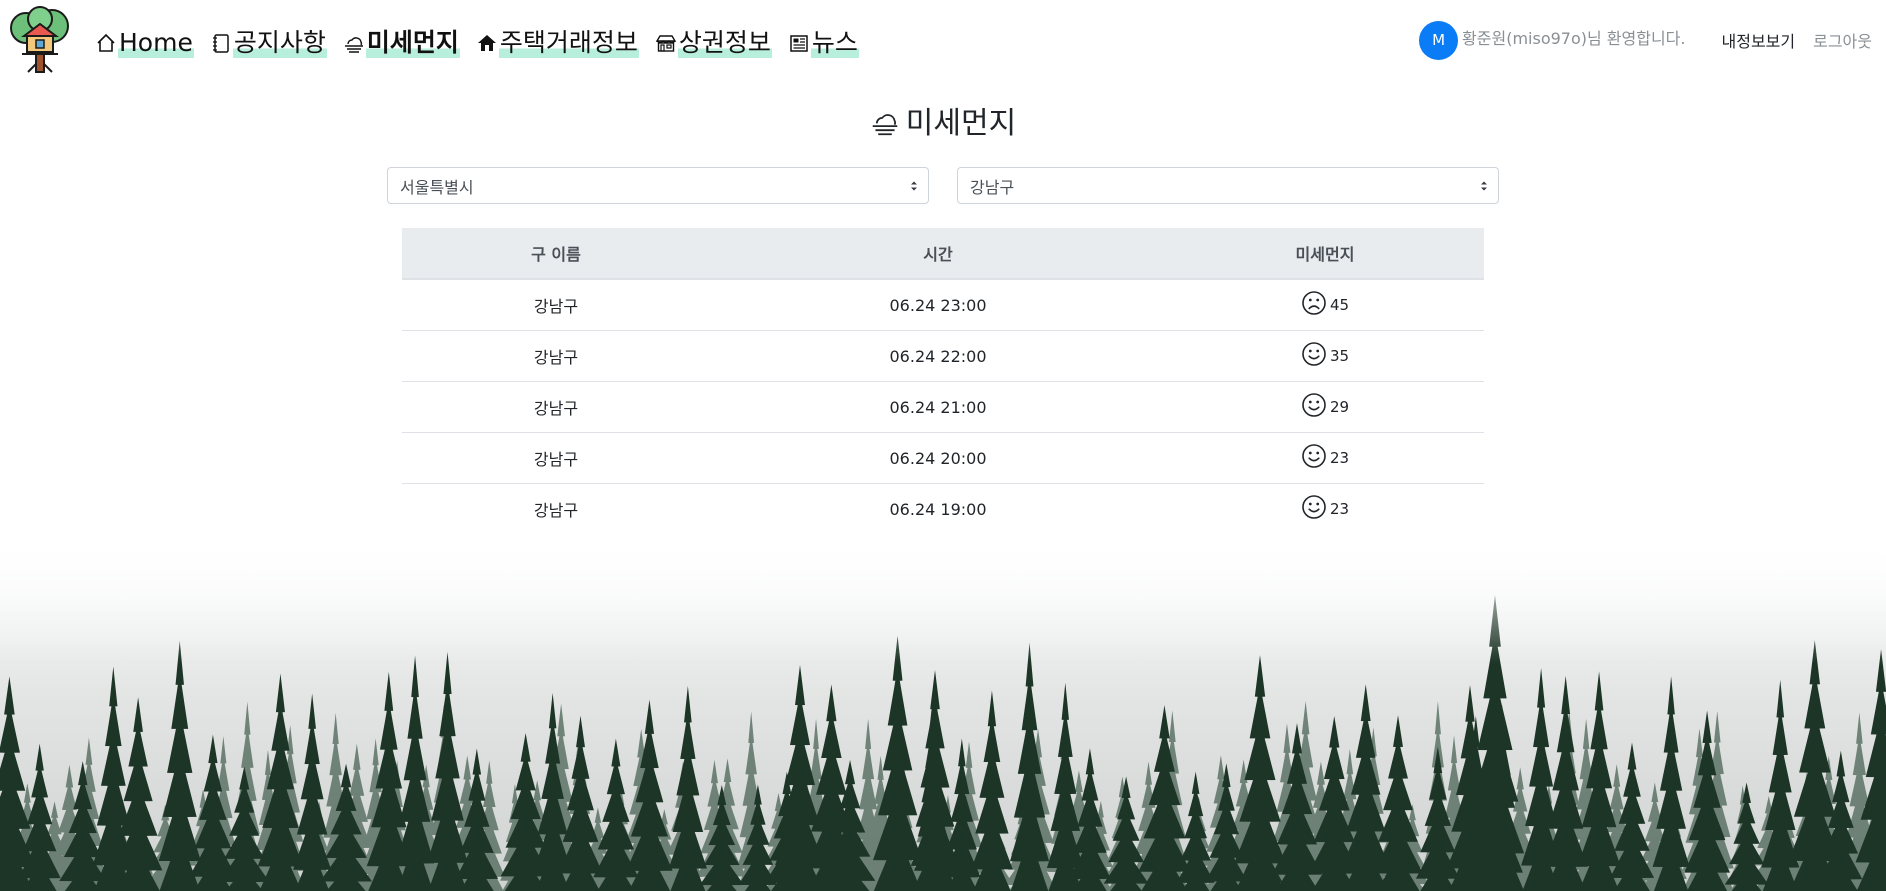  What do you see at coordinates (1314, 303) in the screenshot?
I see `frown-face-icon` at bounding box center [1314, 303].